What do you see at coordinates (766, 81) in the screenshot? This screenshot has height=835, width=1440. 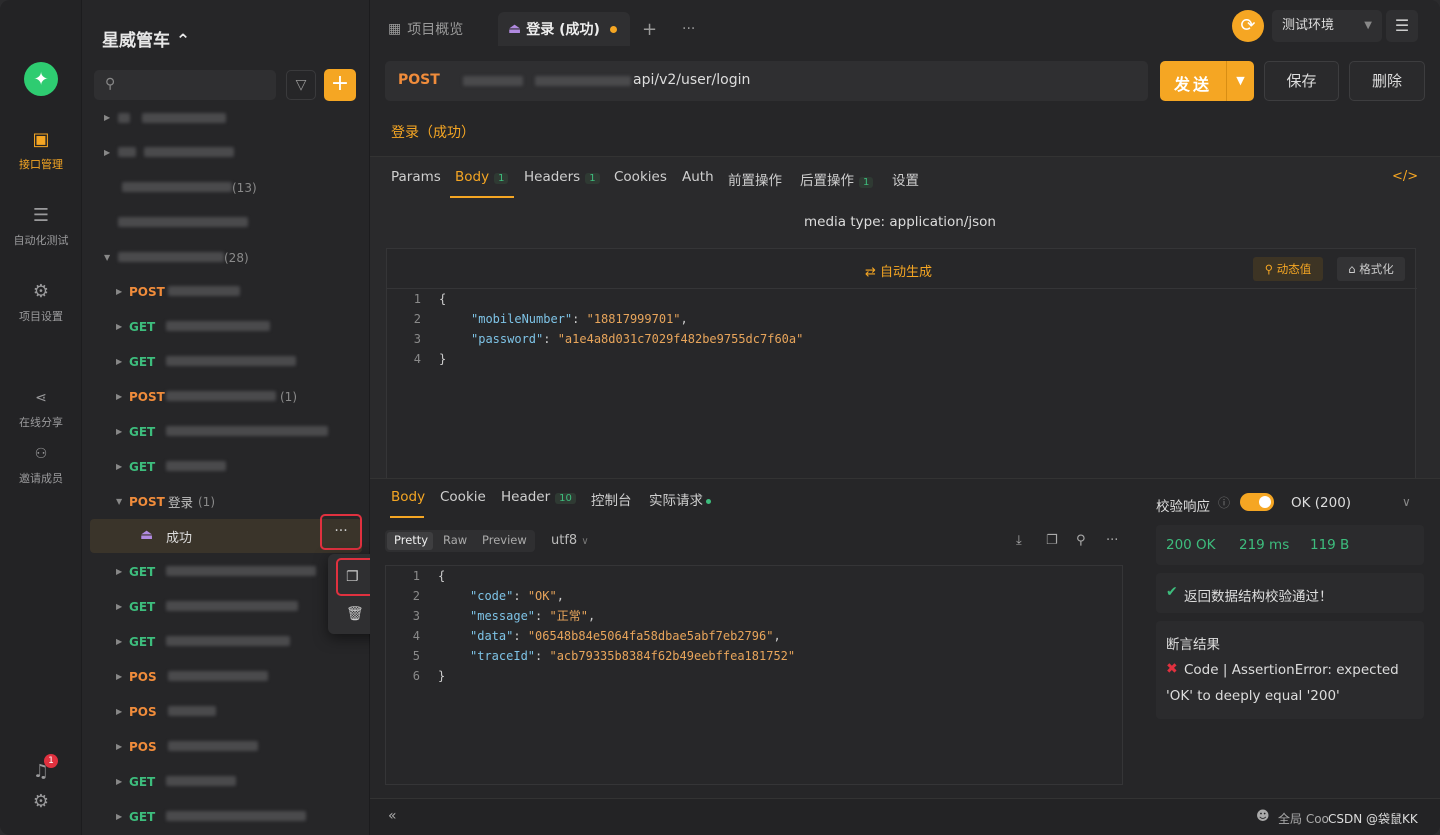 I see `url-bar: POST api/v2/user/login` at bounding box center [766, 81].